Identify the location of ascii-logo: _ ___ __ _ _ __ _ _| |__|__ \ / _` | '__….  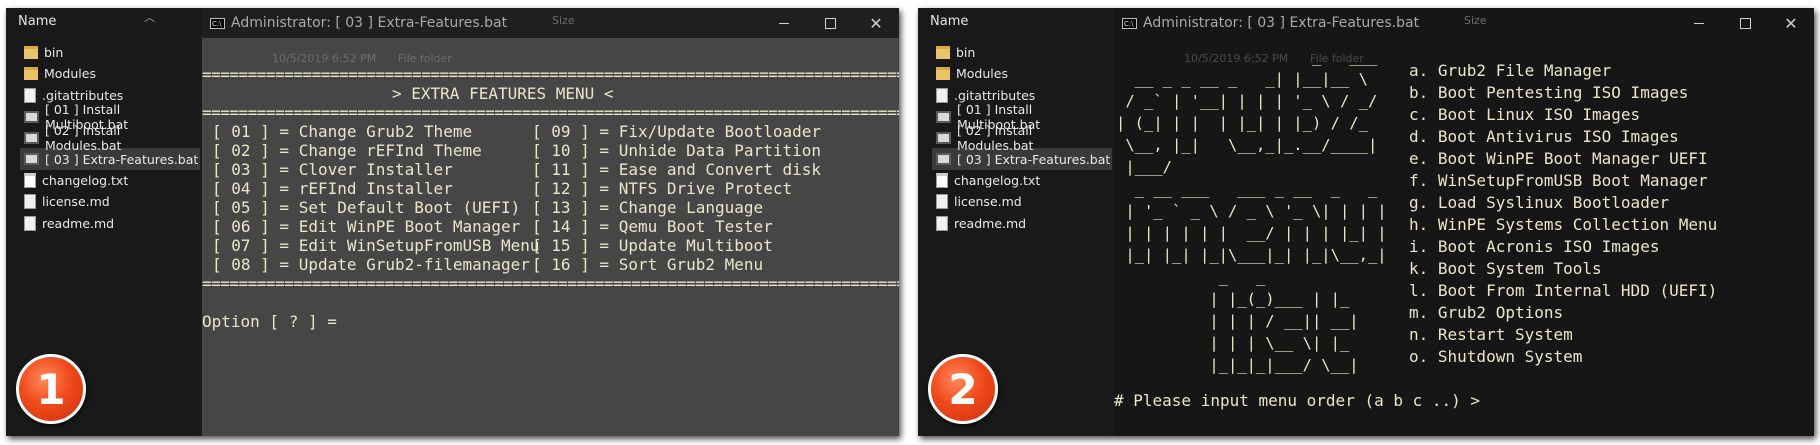
(1251, 211).